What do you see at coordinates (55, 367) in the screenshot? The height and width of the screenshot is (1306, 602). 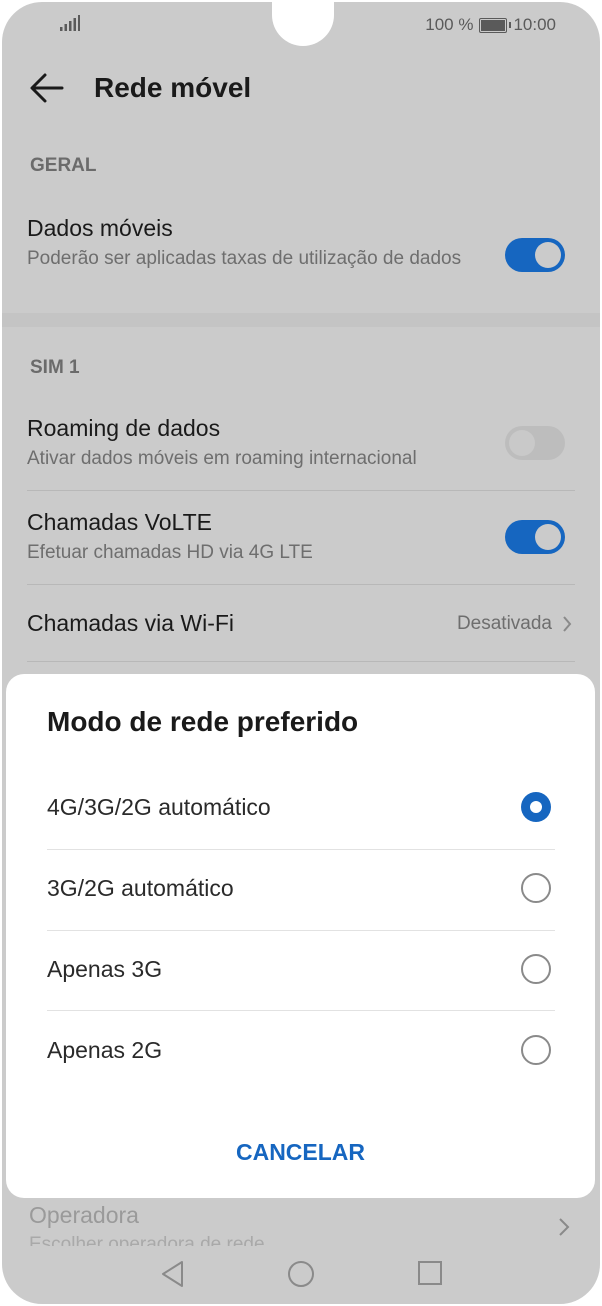 I see `section-header-sim: SIM 1` at bounding box center [55, 367].